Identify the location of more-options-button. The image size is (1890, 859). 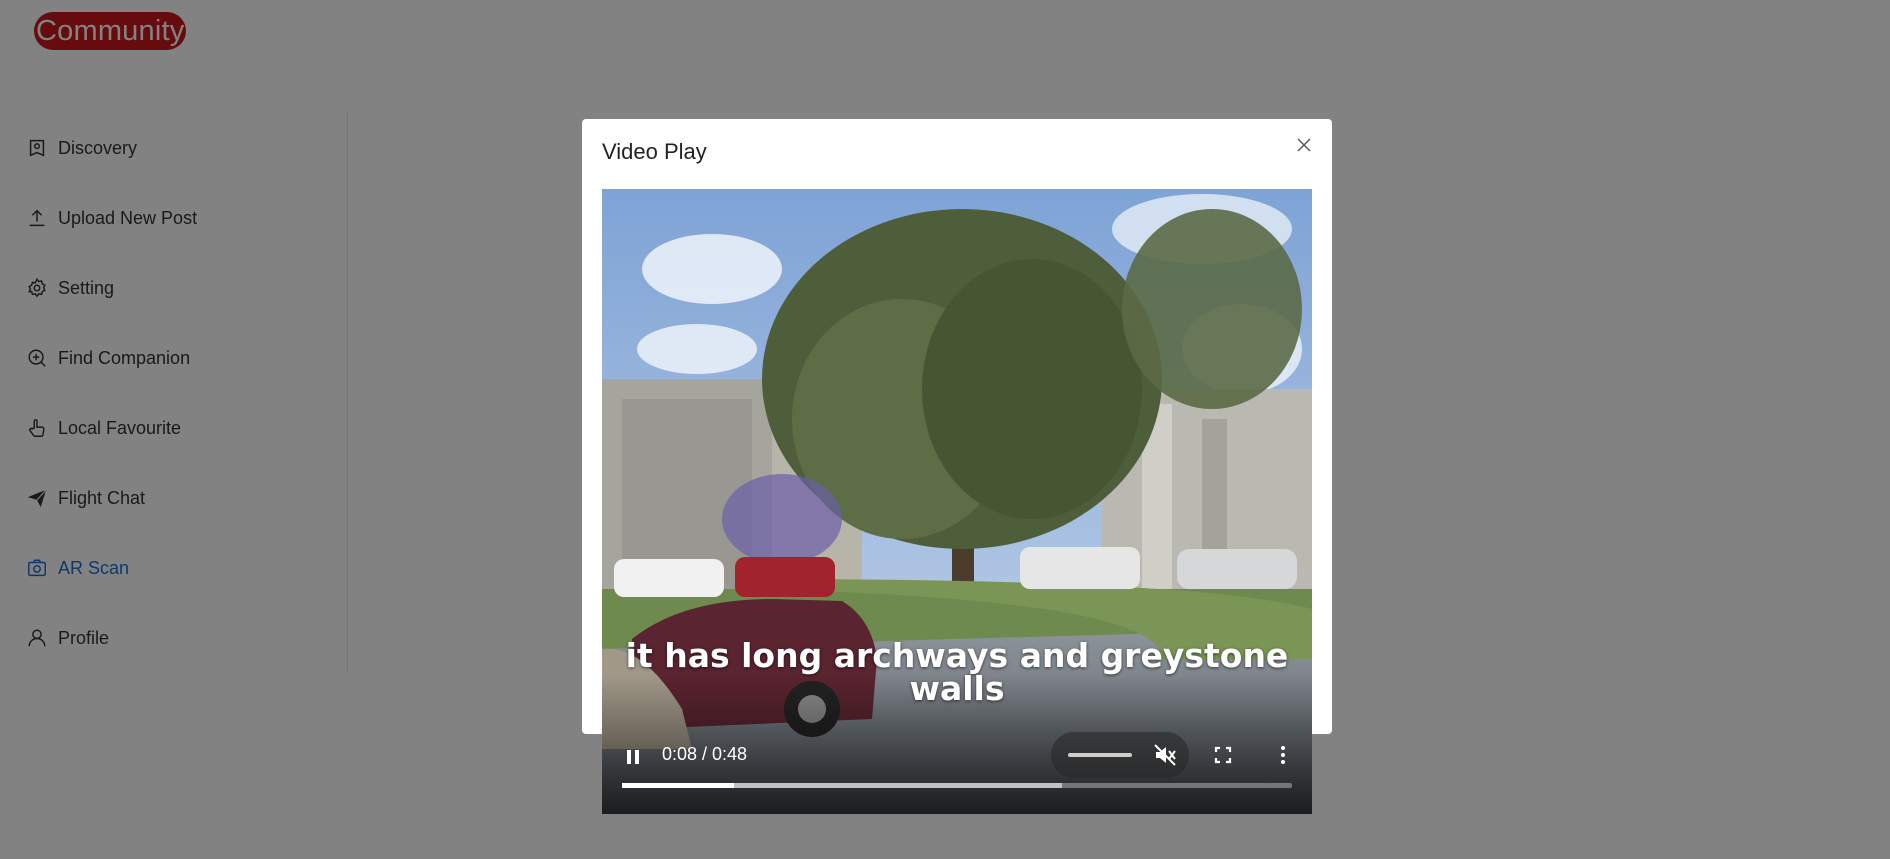
(1283, 755).